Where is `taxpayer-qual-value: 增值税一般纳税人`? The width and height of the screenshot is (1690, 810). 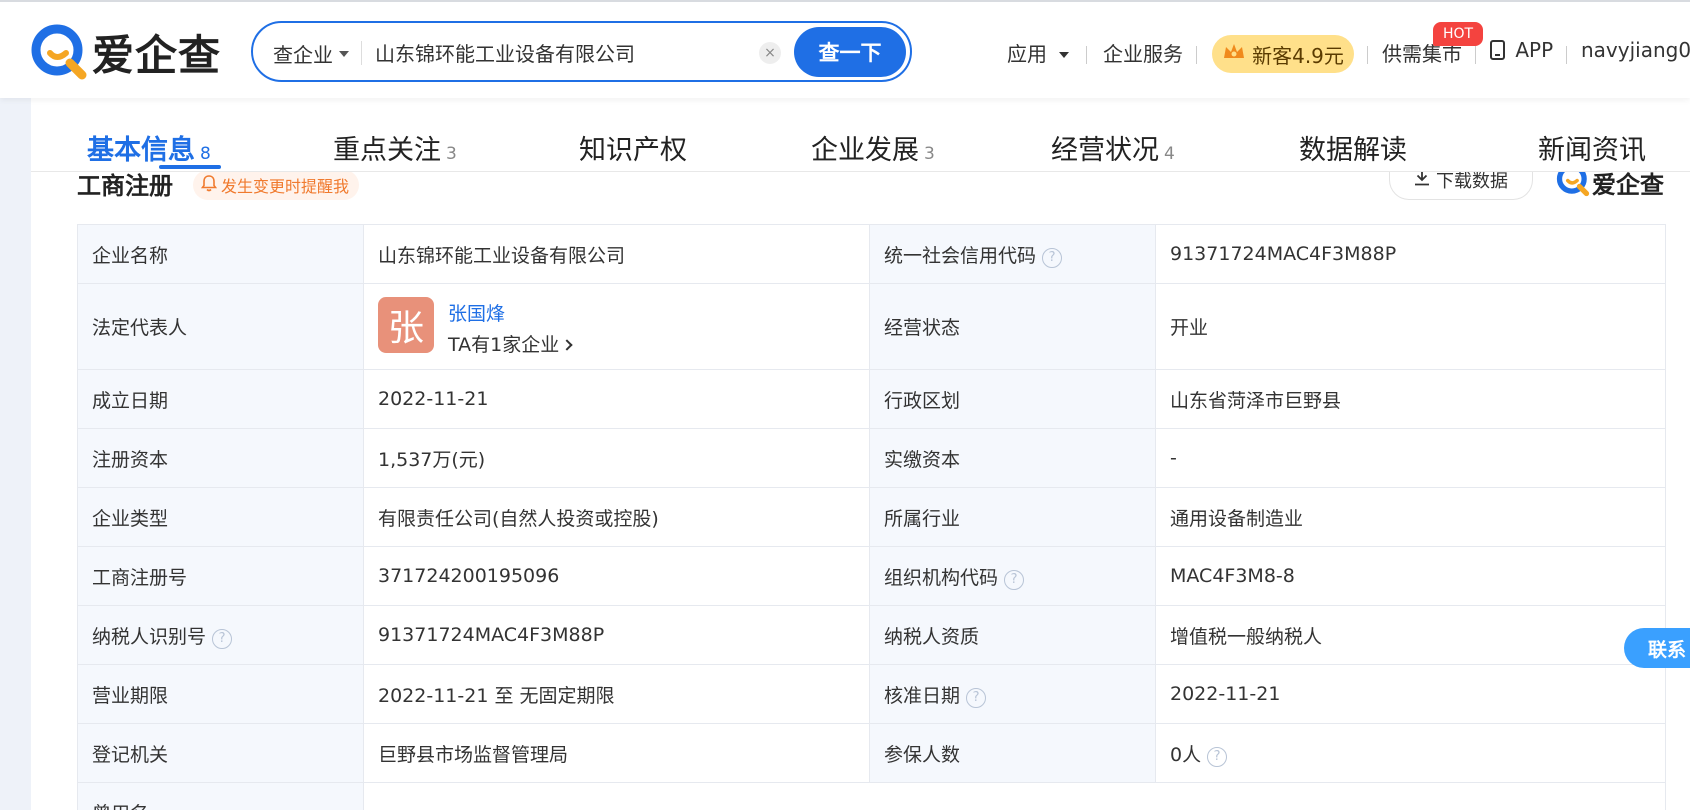
taxpayer-qual-value: 增值税一般纳税人 is located at coordinates (1410, 635).